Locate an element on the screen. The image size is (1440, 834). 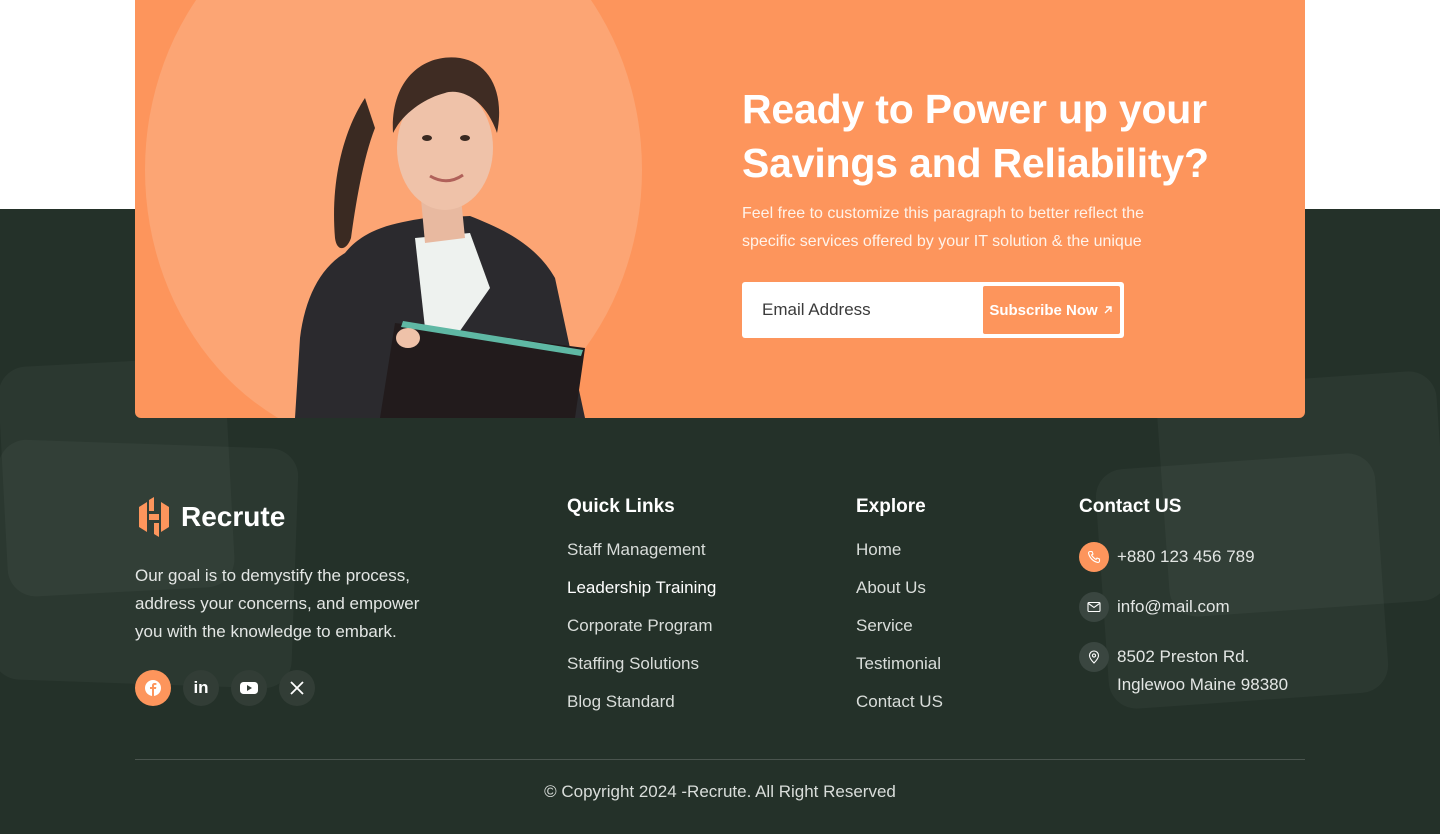
linkedin-link: in is located at coordinates (201, 688).